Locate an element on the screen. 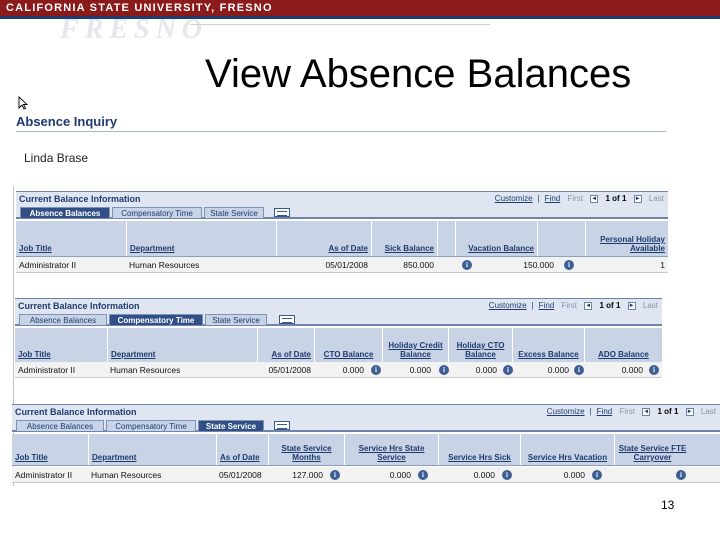 This screenshot has height=540, width=720. col-cto-balance: CTO Balance is located at coordinates (348, 345).